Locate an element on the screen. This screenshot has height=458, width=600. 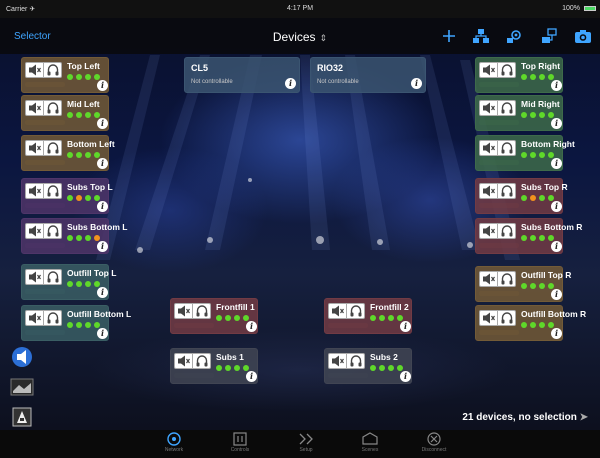
navigation-bar: Selector Devices ⇕ is located at coordinates (300, 36).